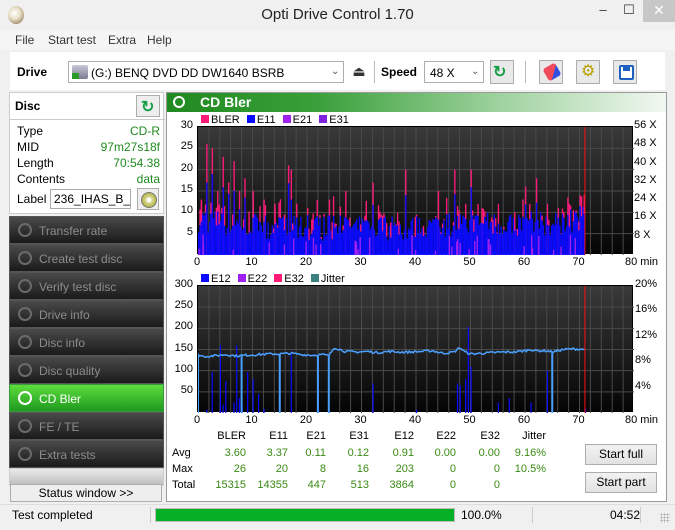 This screenshot has height=530, width=675. I want to click on stats-col-header: BLER, so click(231, 436).